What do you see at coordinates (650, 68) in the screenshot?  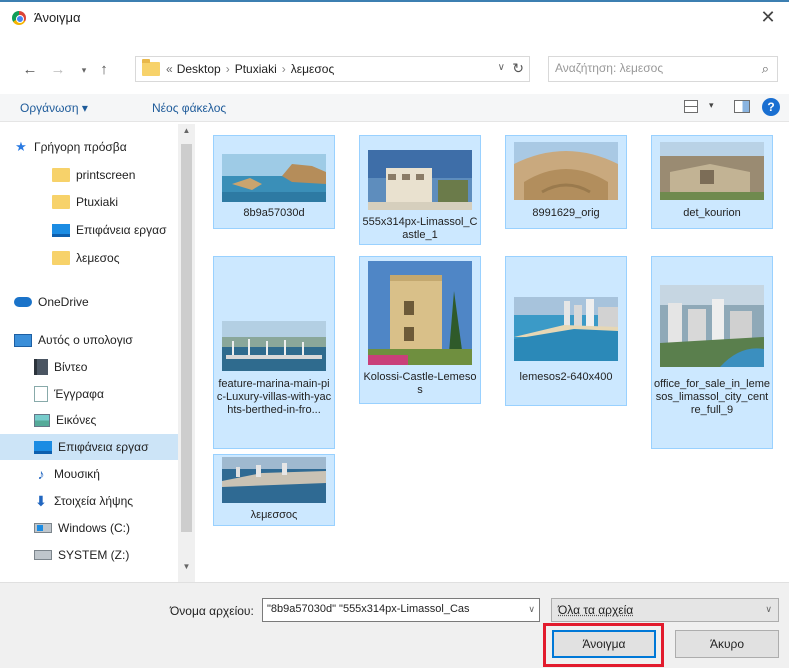 I see `search-input` at bounding box center [650, 68].